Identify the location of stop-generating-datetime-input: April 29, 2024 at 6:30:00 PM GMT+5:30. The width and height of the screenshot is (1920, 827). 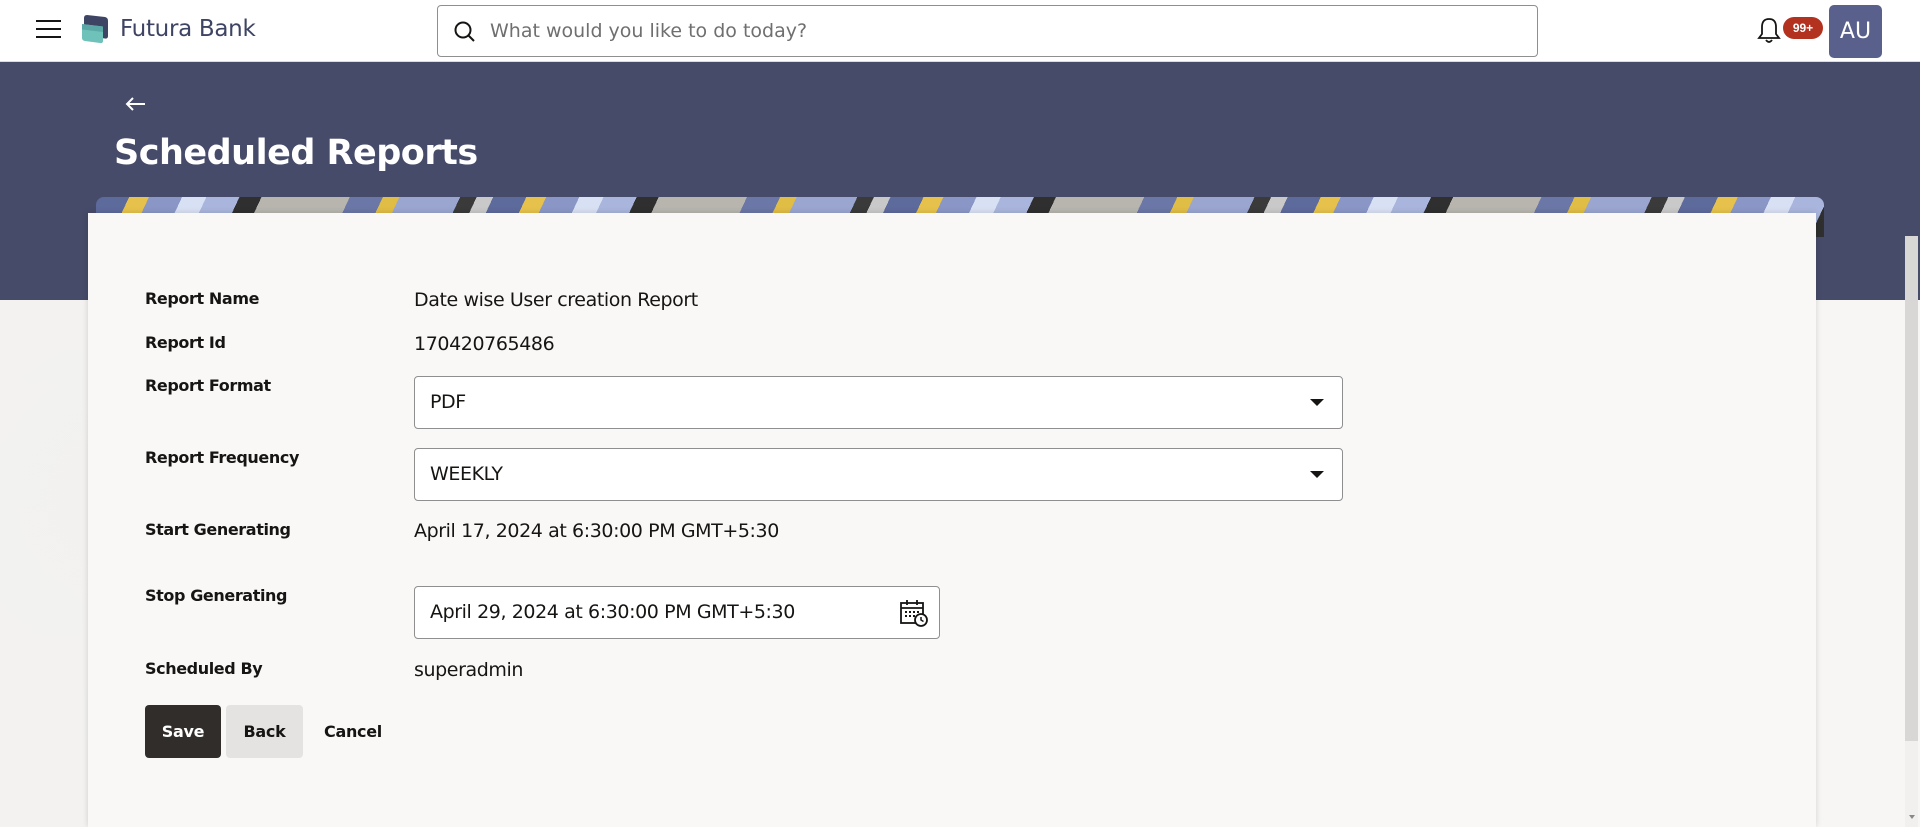
(677, 612).